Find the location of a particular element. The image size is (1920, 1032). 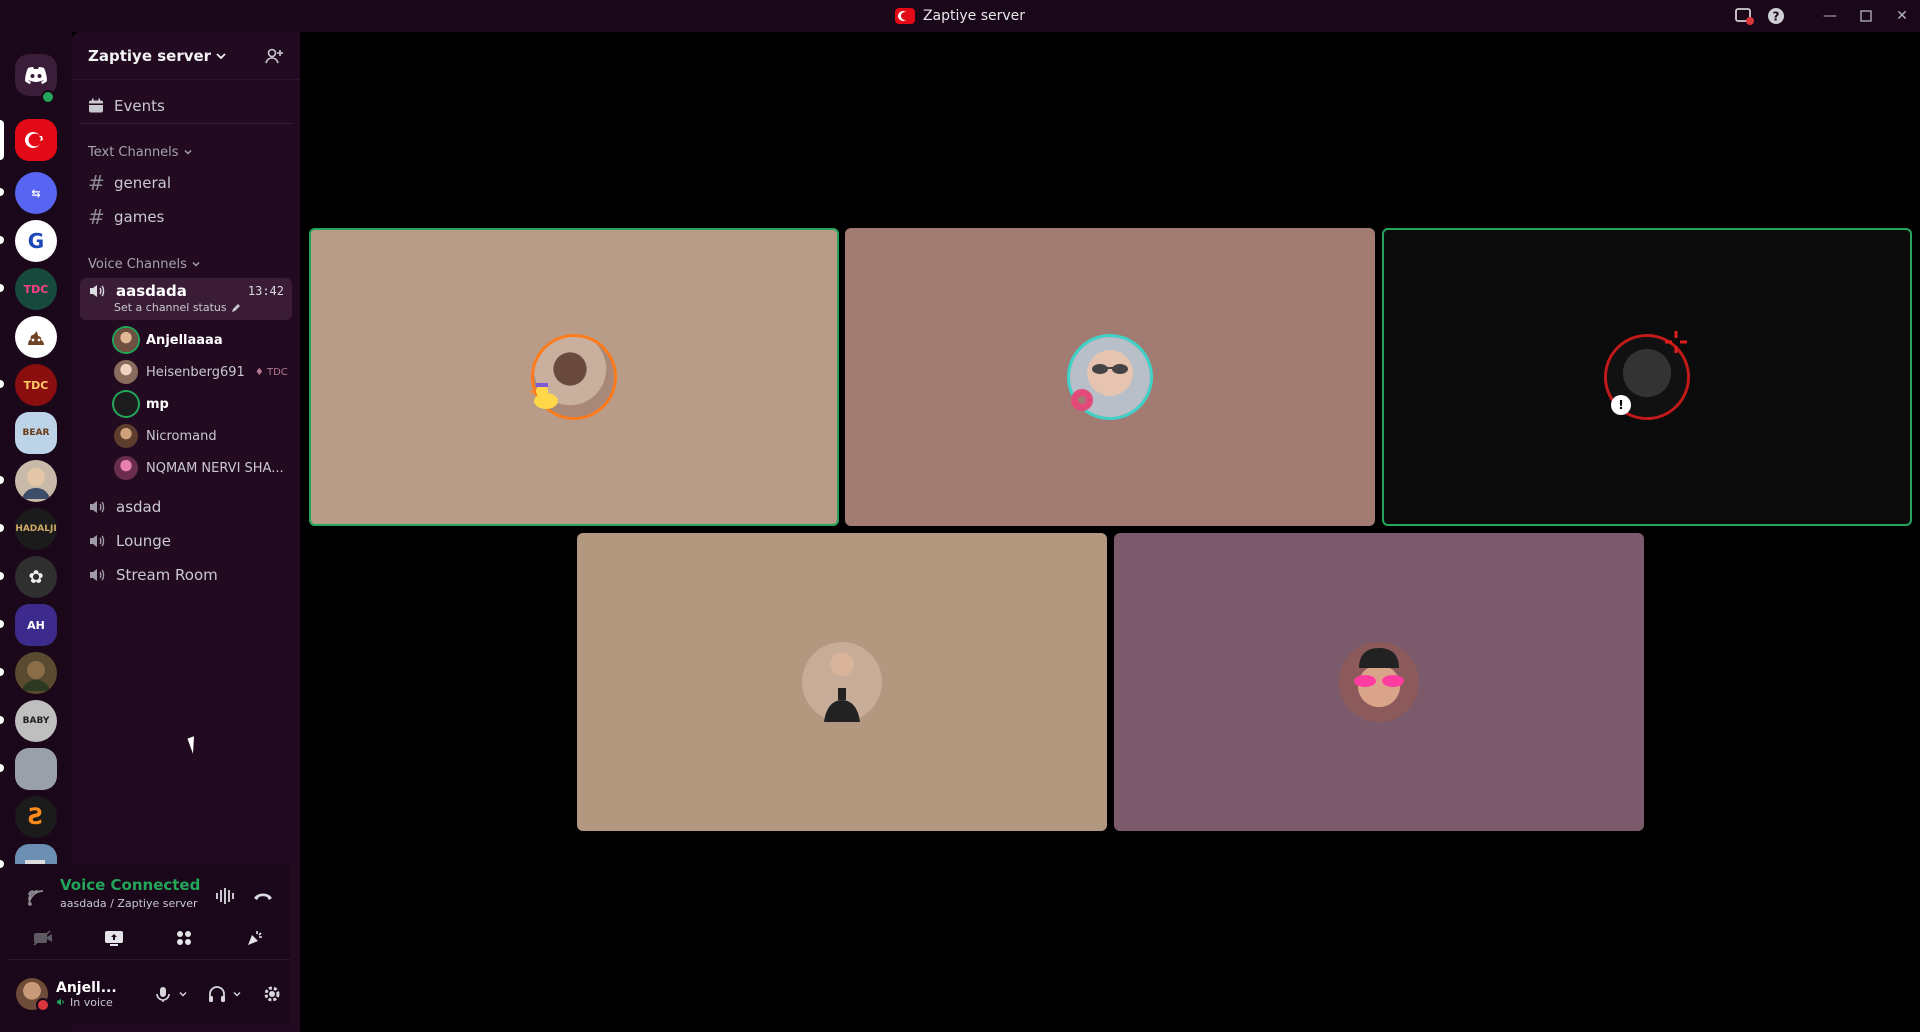

channel-status: Set a channel status is located at coordinates (199, 307).